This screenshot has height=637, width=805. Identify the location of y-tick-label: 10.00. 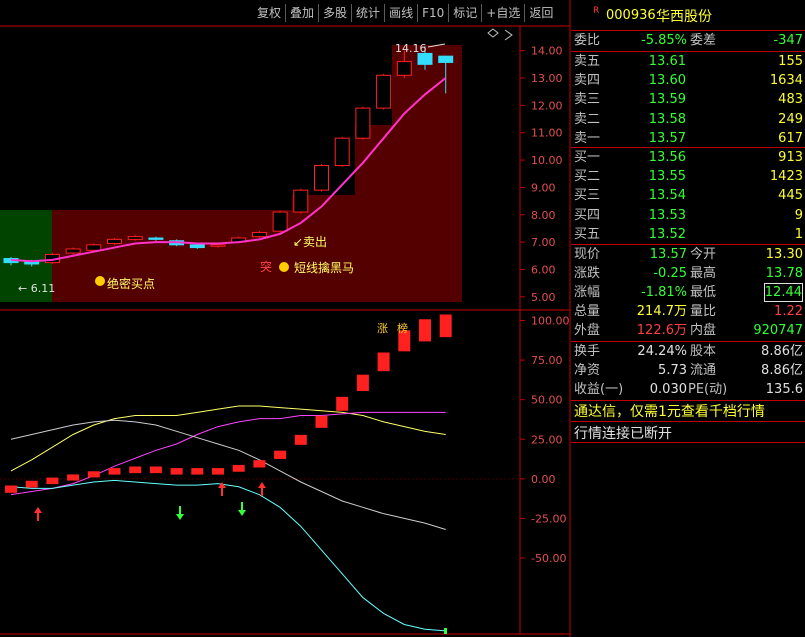
(547, 160).